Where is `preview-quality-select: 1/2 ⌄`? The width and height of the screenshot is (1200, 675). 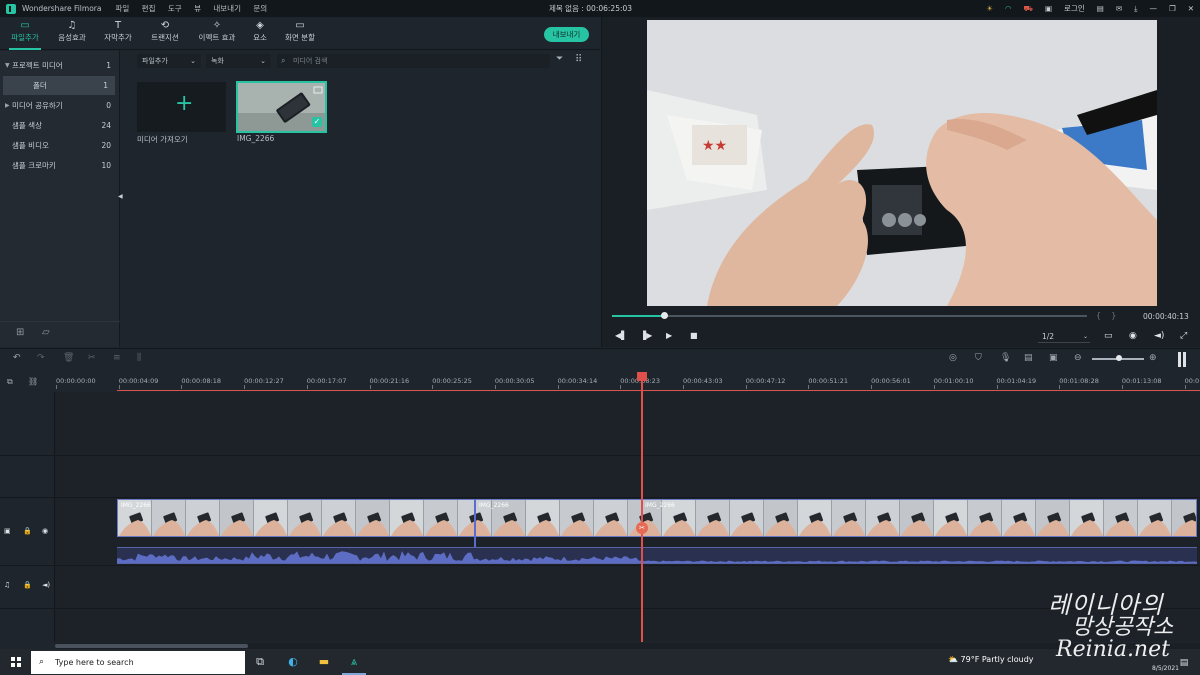 preview-quality-select: 1/2 ⌄ is located at coordinates (1064, 337).